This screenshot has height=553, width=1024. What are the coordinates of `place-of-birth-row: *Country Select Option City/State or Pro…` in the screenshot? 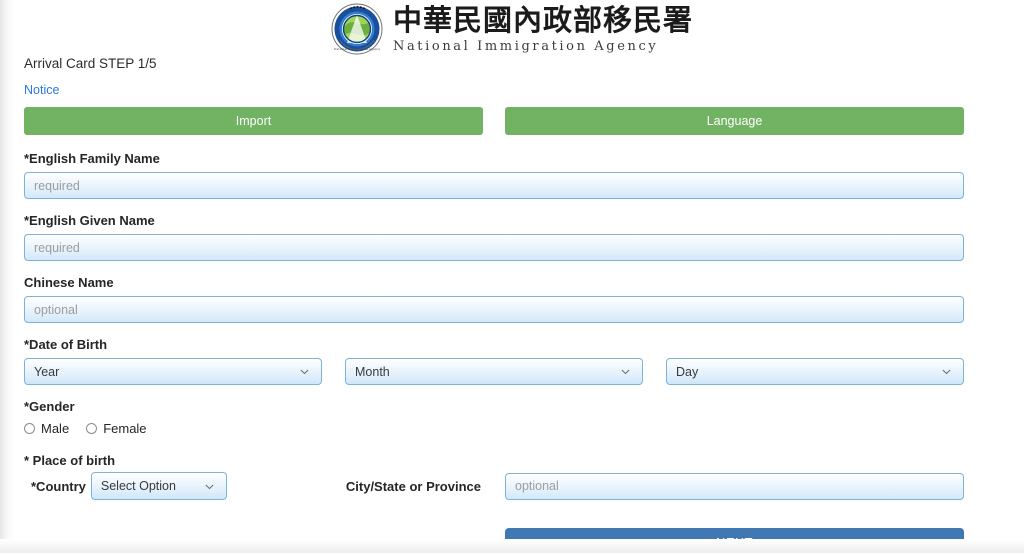 It's located at (494, 486).